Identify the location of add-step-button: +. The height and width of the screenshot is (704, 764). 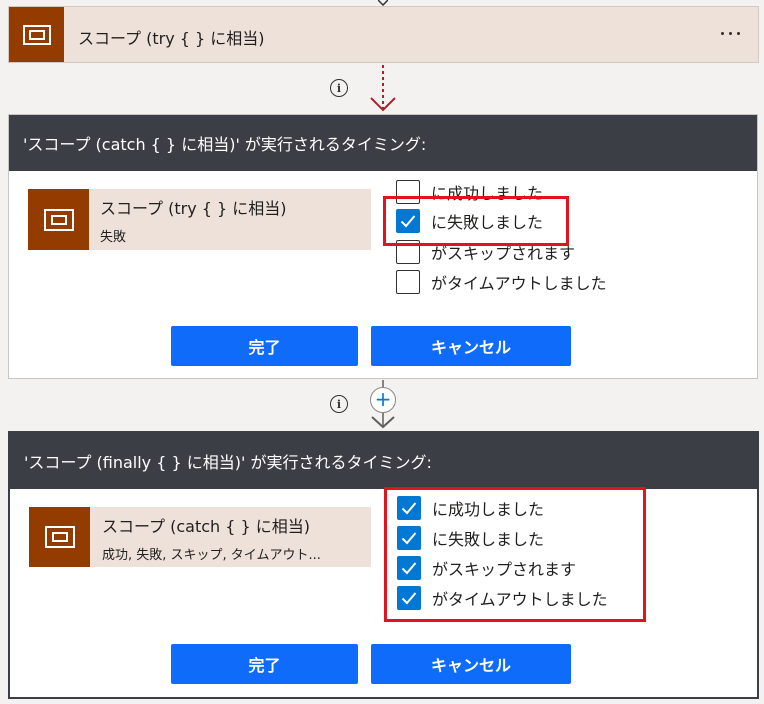
(383, 400).